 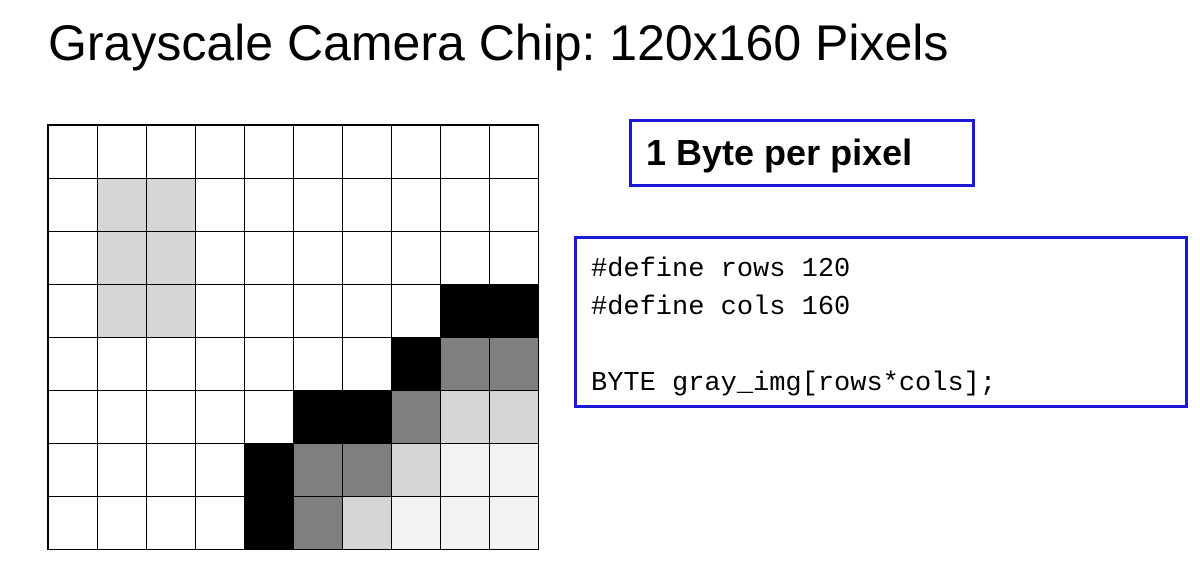 What do you see at coordinates (721, 308) in the screenshot?
I see `code-line: #define cols 160` at bounding box center [721, 308].